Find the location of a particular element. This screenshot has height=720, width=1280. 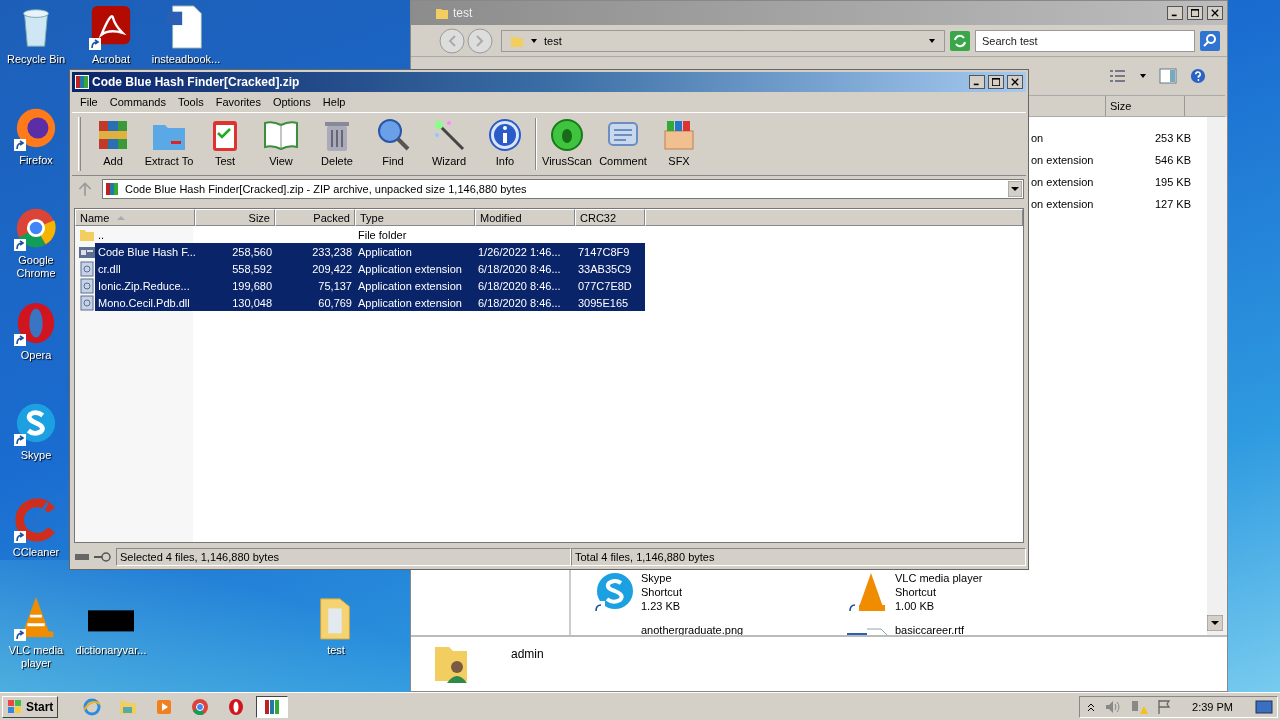

file-label: basiccareer.rtf is located at coordinates (930, 629).